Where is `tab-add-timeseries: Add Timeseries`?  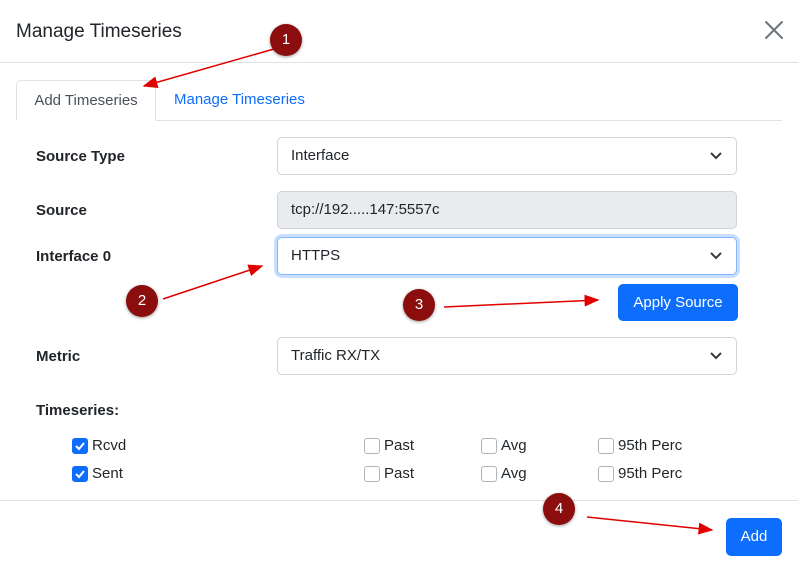 tab-add-timeseries: Add Timeseries is located at coordinates (86, 100).